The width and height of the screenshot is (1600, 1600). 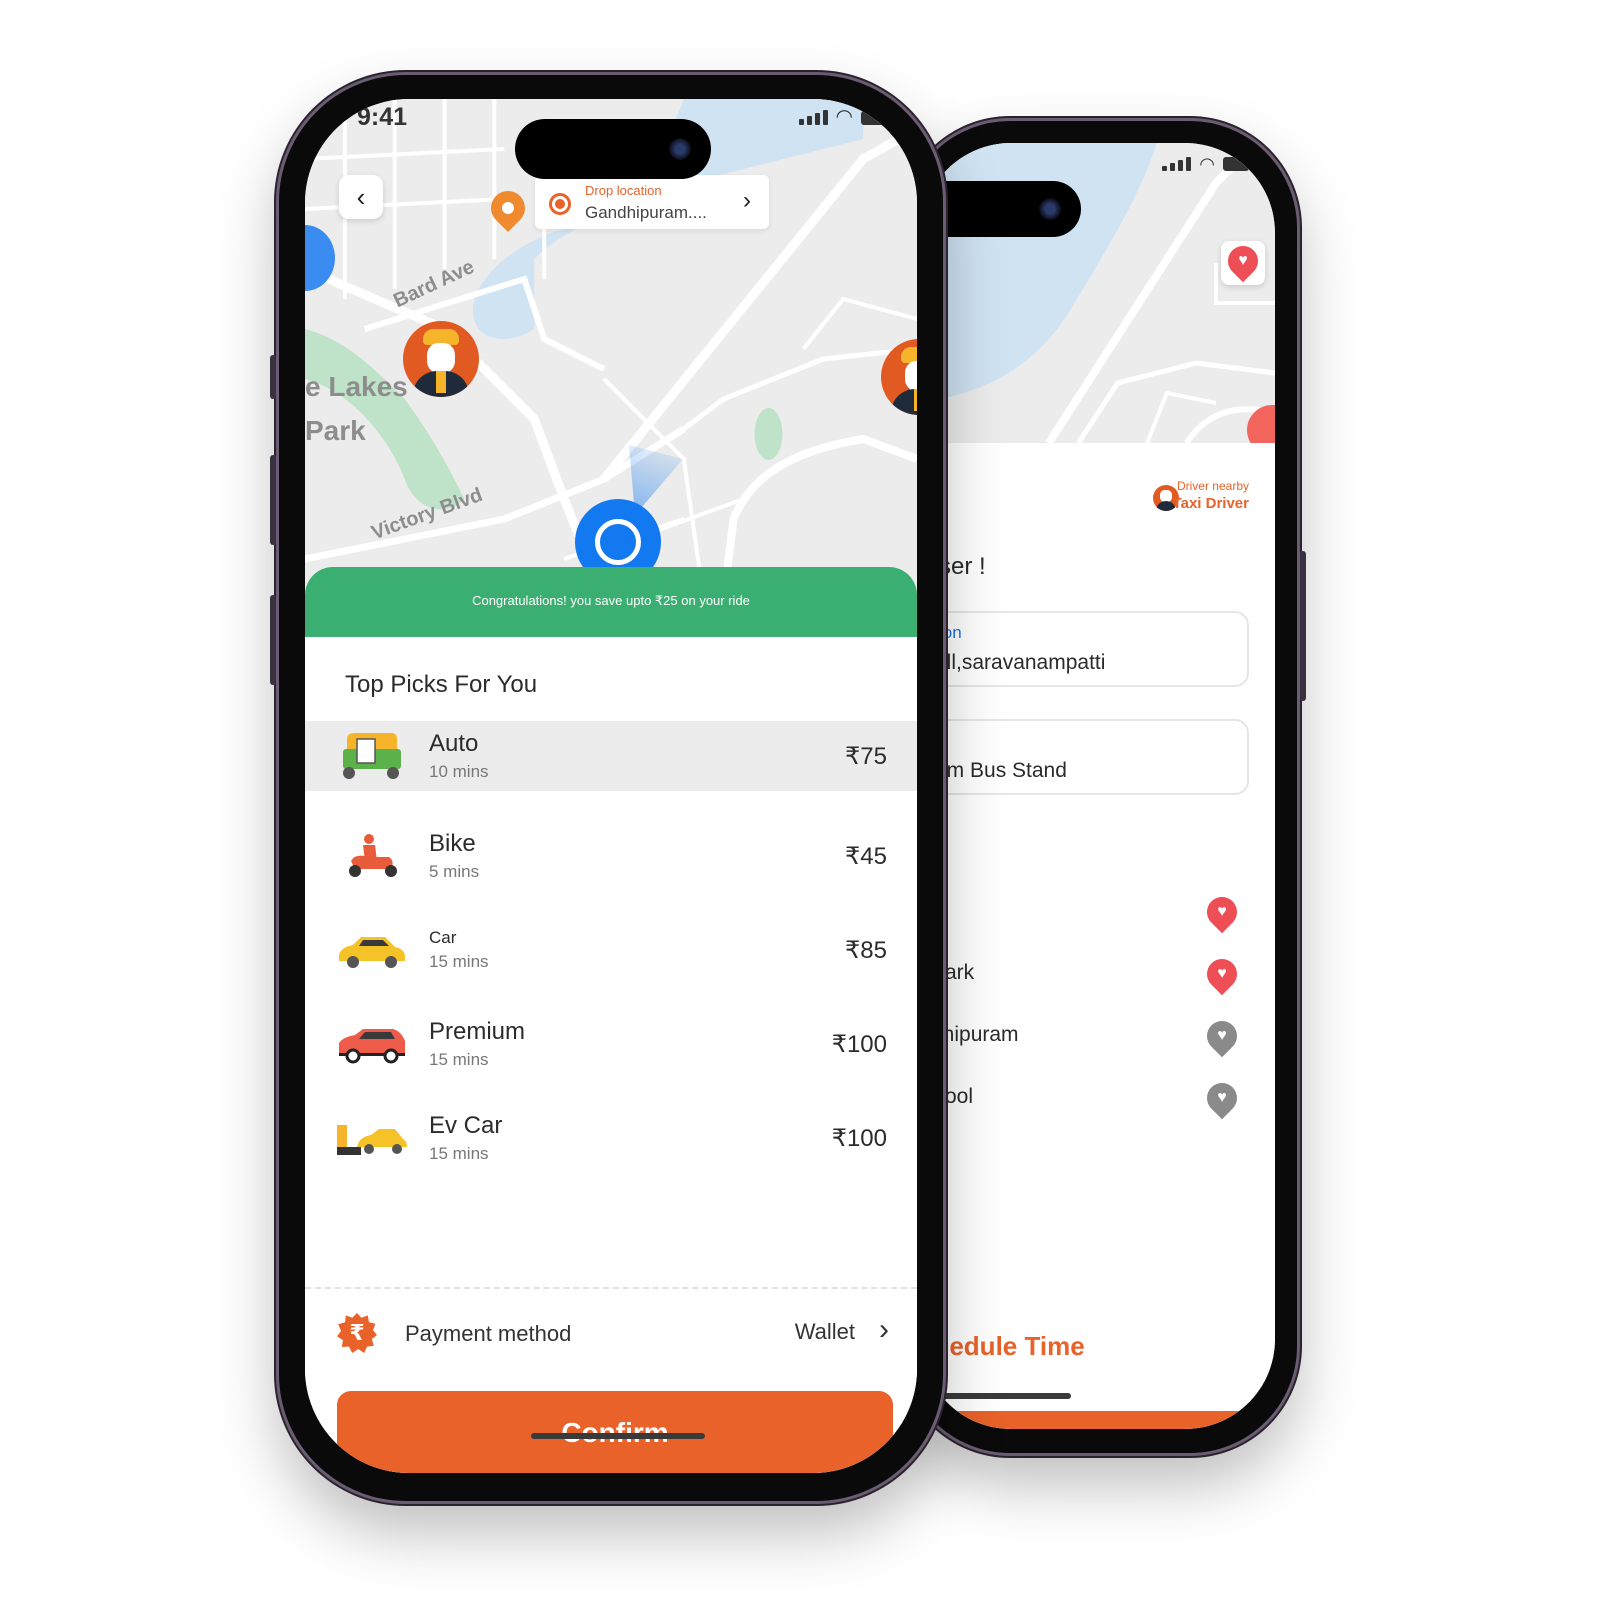 I want to click on favorite-place-item: dhipuram, so click(x=1098, y=1038).